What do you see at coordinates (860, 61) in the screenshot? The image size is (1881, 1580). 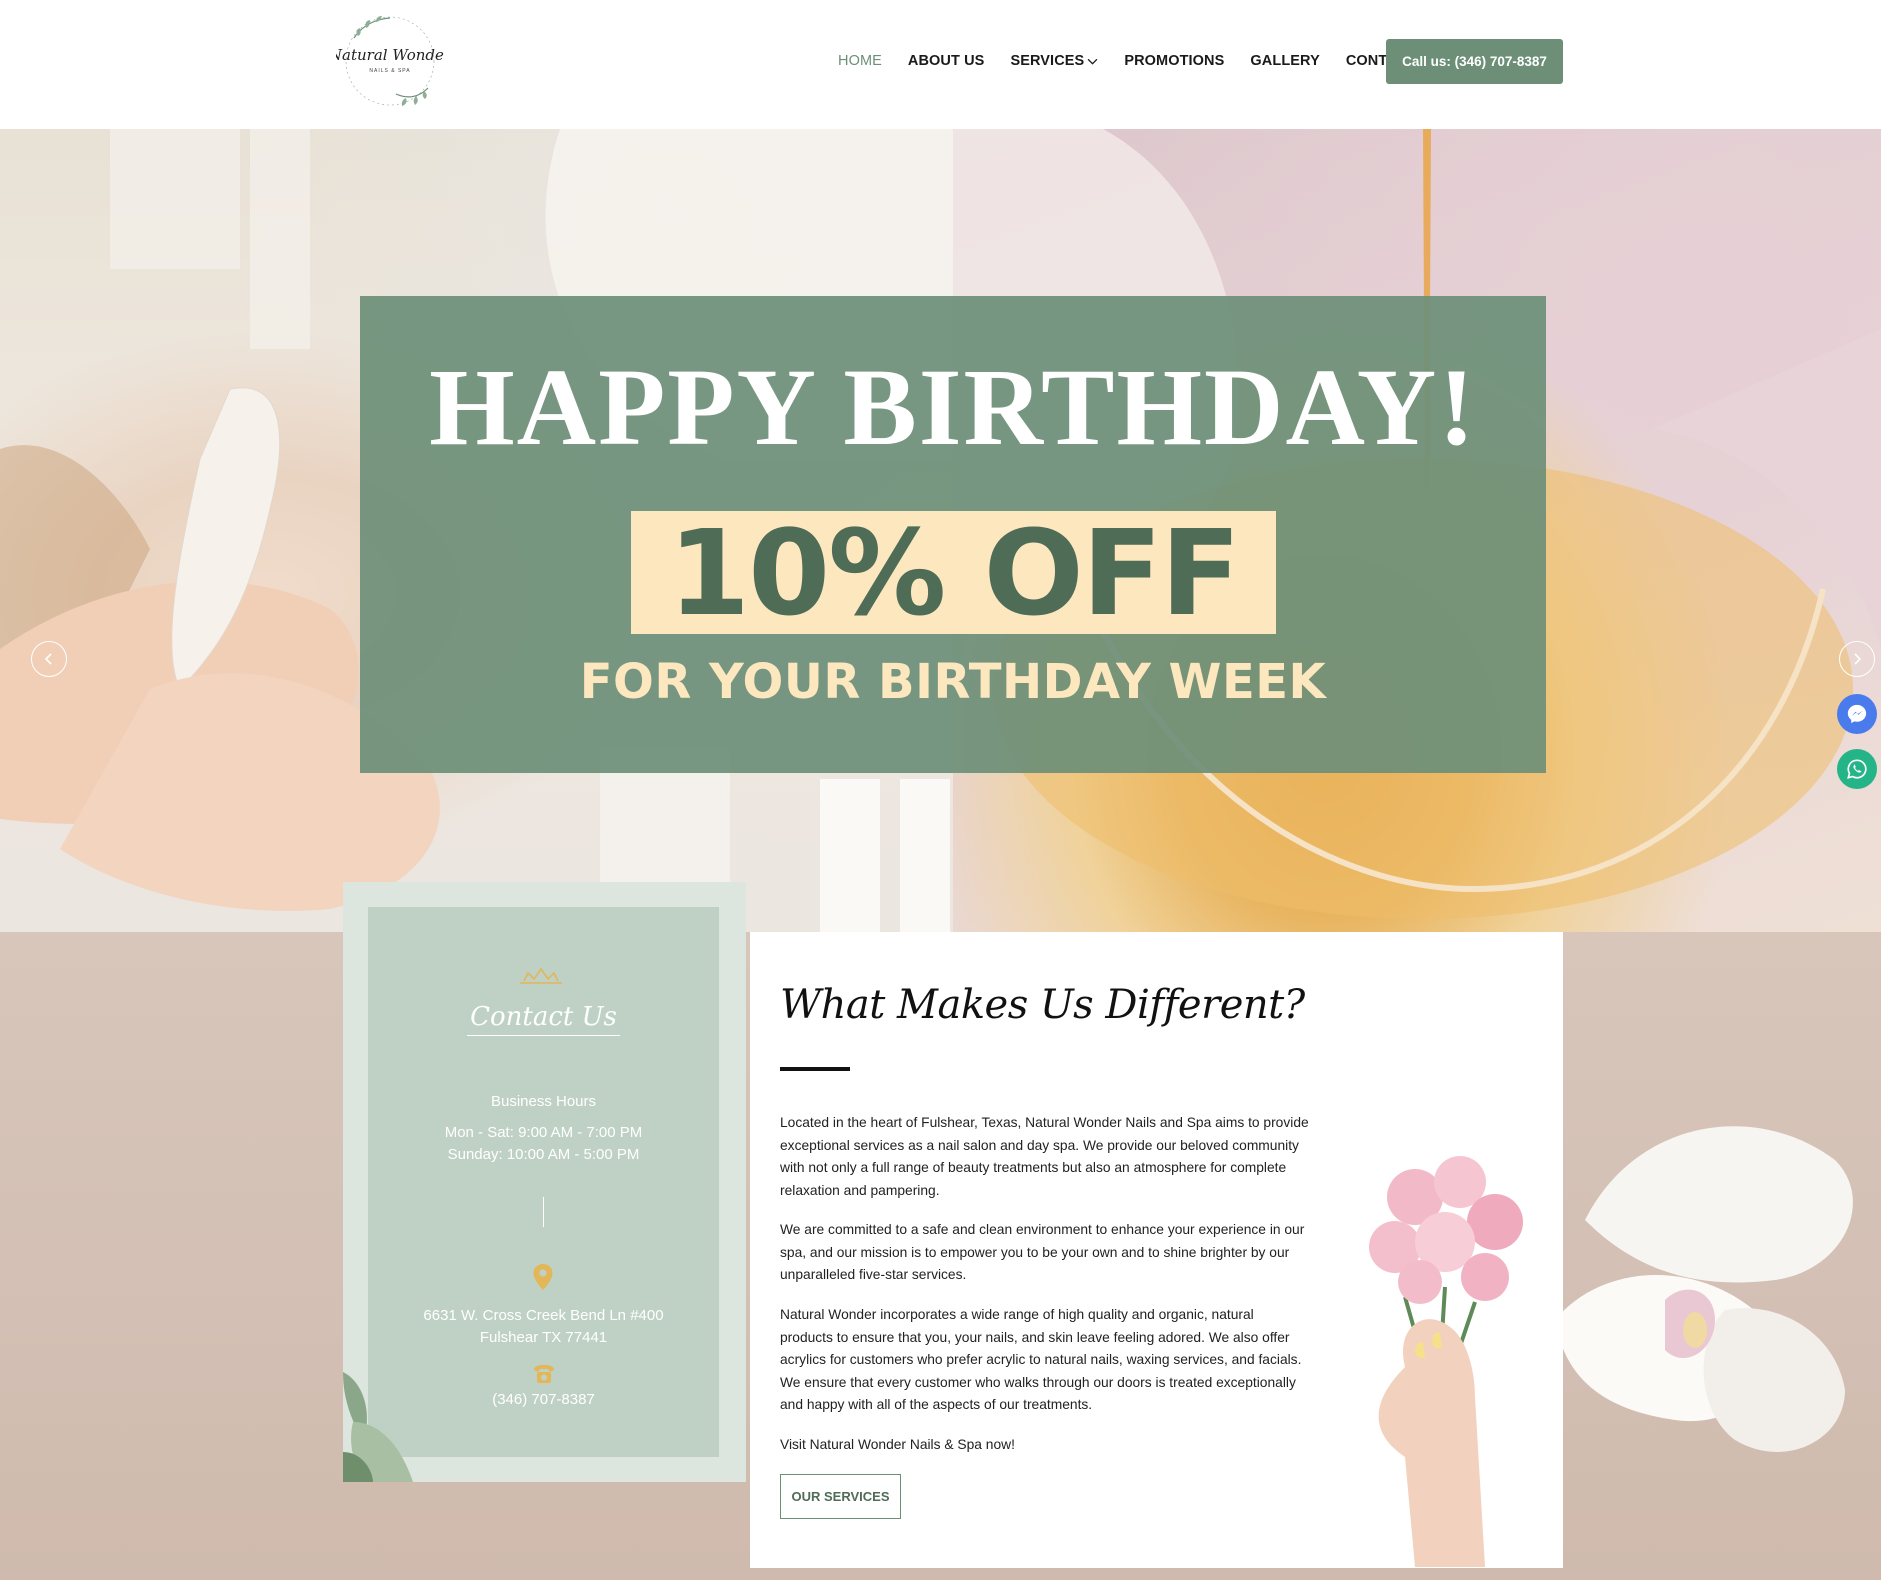 I see `nav-home: HOME` at bounding box center [860, 61].